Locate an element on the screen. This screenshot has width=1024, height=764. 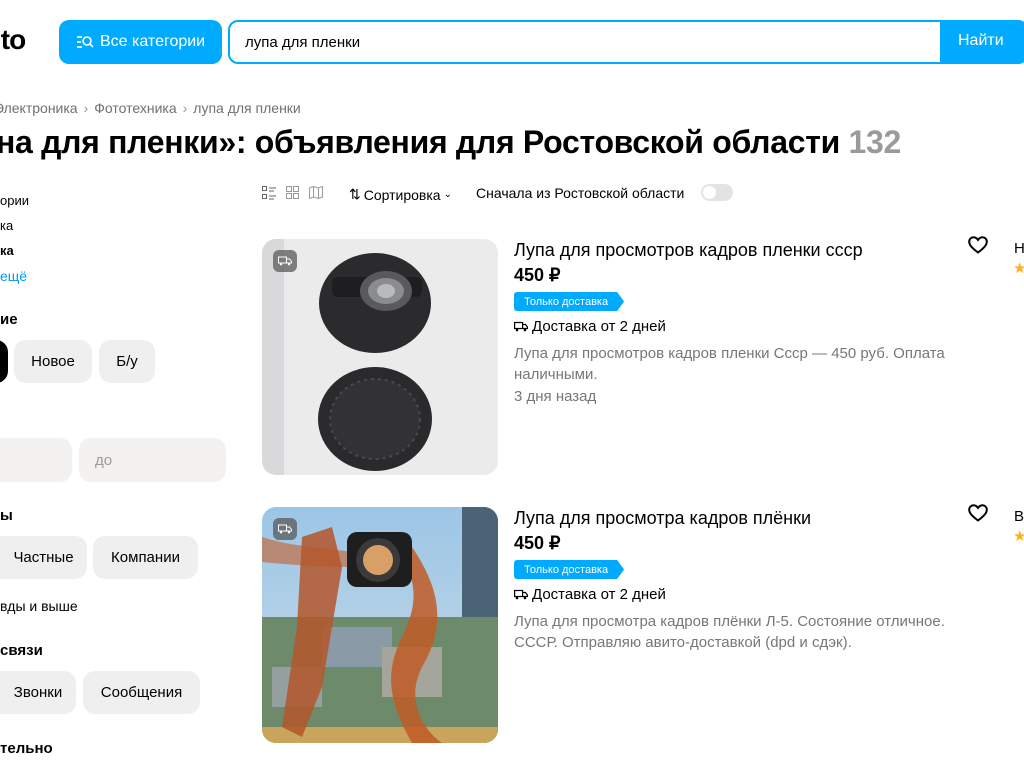
all-categories-label: Все категории is located at coordinates (153, 41).